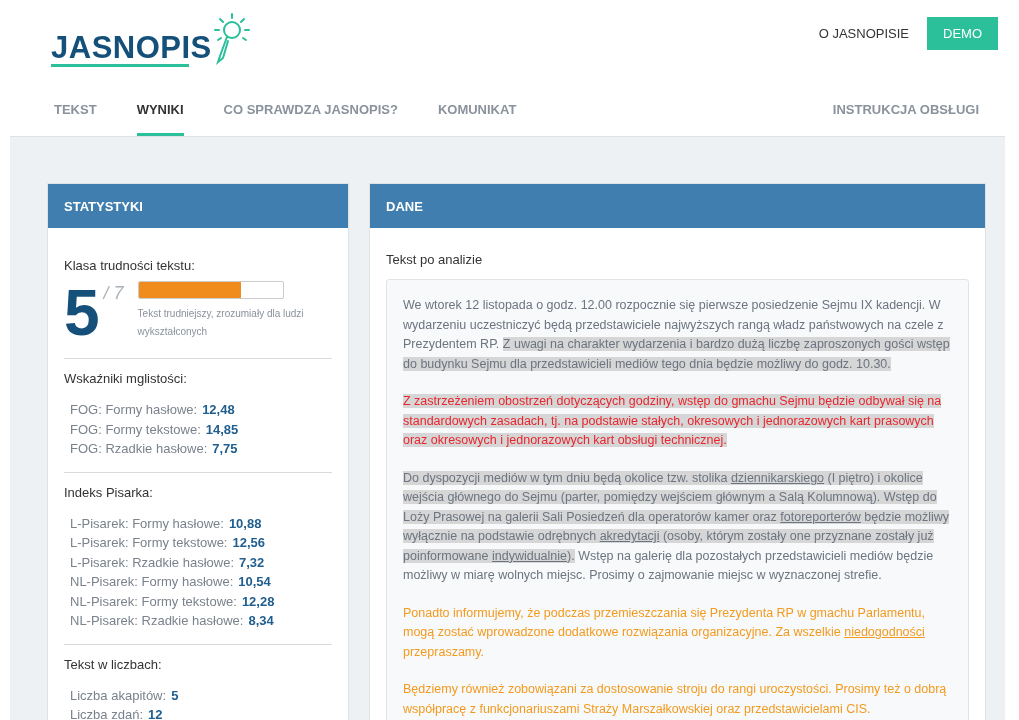 This screenshot has width=1019, height=720. Describe the element at coordinates (147, 523) in the screenshot. I see `stat-label: L-Pisarek: Formy hasłowe:` at that location.